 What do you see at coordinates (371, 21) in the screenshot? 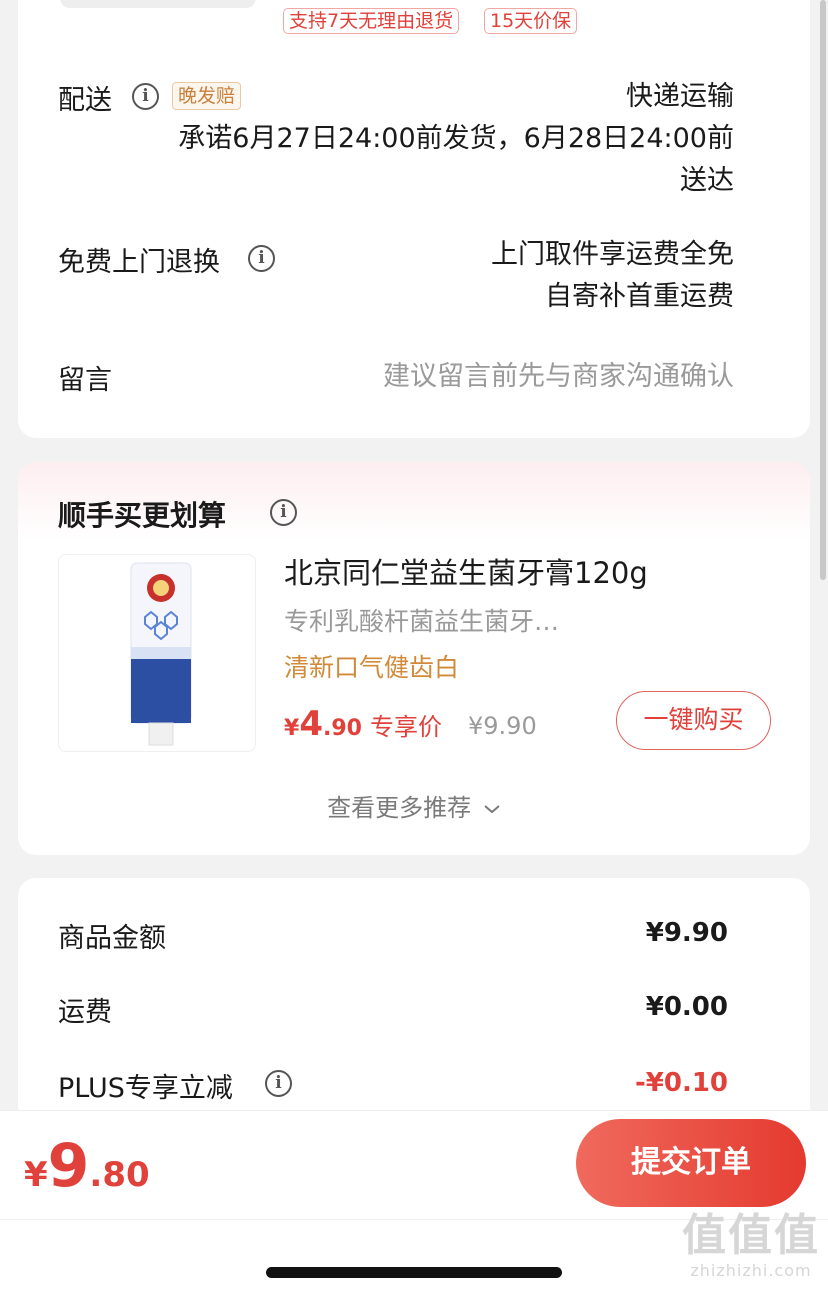
I see `service-tag-return: 支持7天无理由退货` at bounding box center [371, 21].